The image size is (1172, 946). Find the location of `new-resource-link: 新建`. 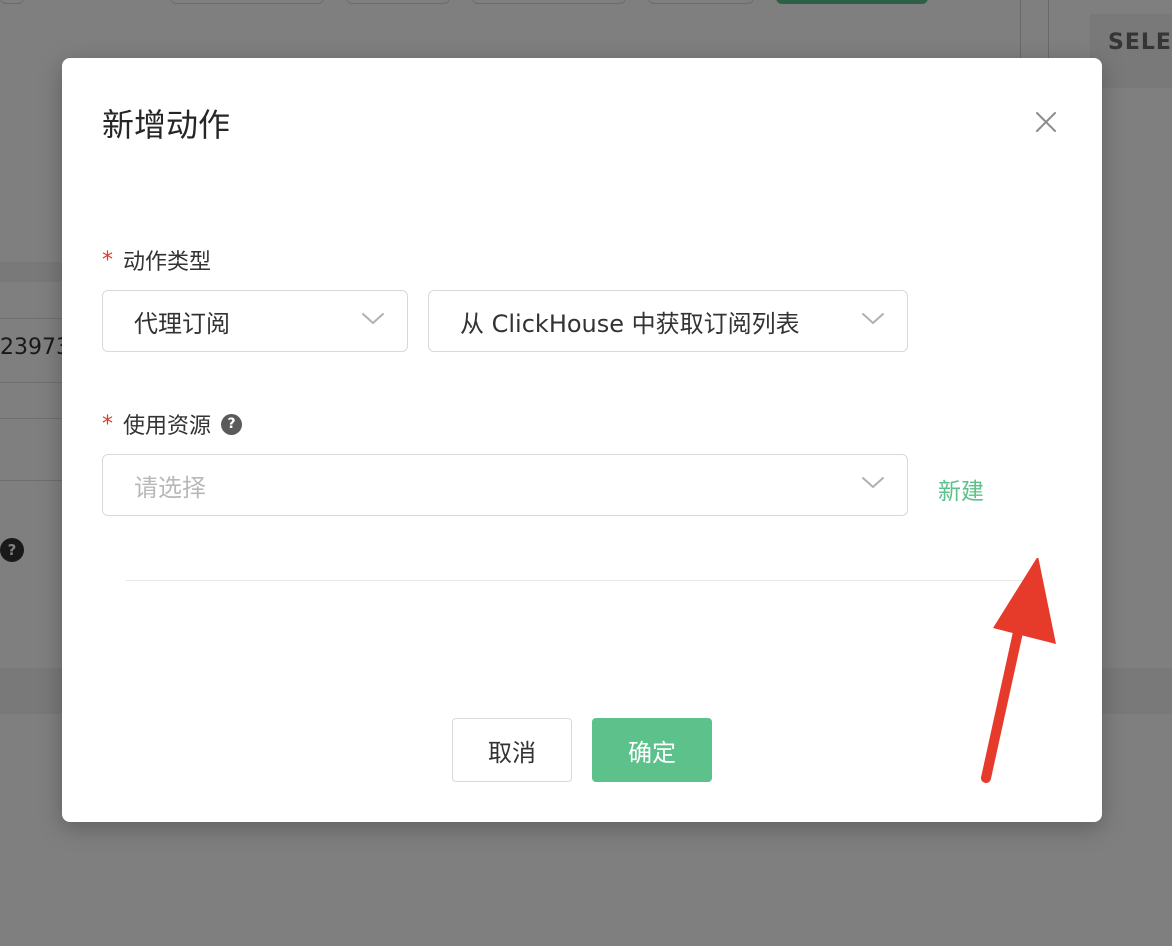

new-resource-link: 新建 is located at coordinates (961, 489).